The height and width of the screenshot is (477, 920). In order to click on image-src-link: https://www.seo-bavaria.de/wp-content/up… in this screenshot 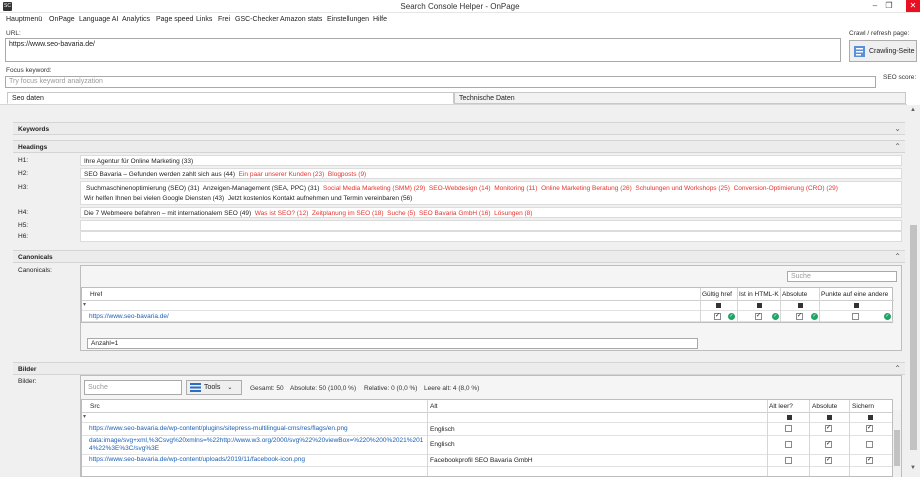, I will do `click(257, 459)`.